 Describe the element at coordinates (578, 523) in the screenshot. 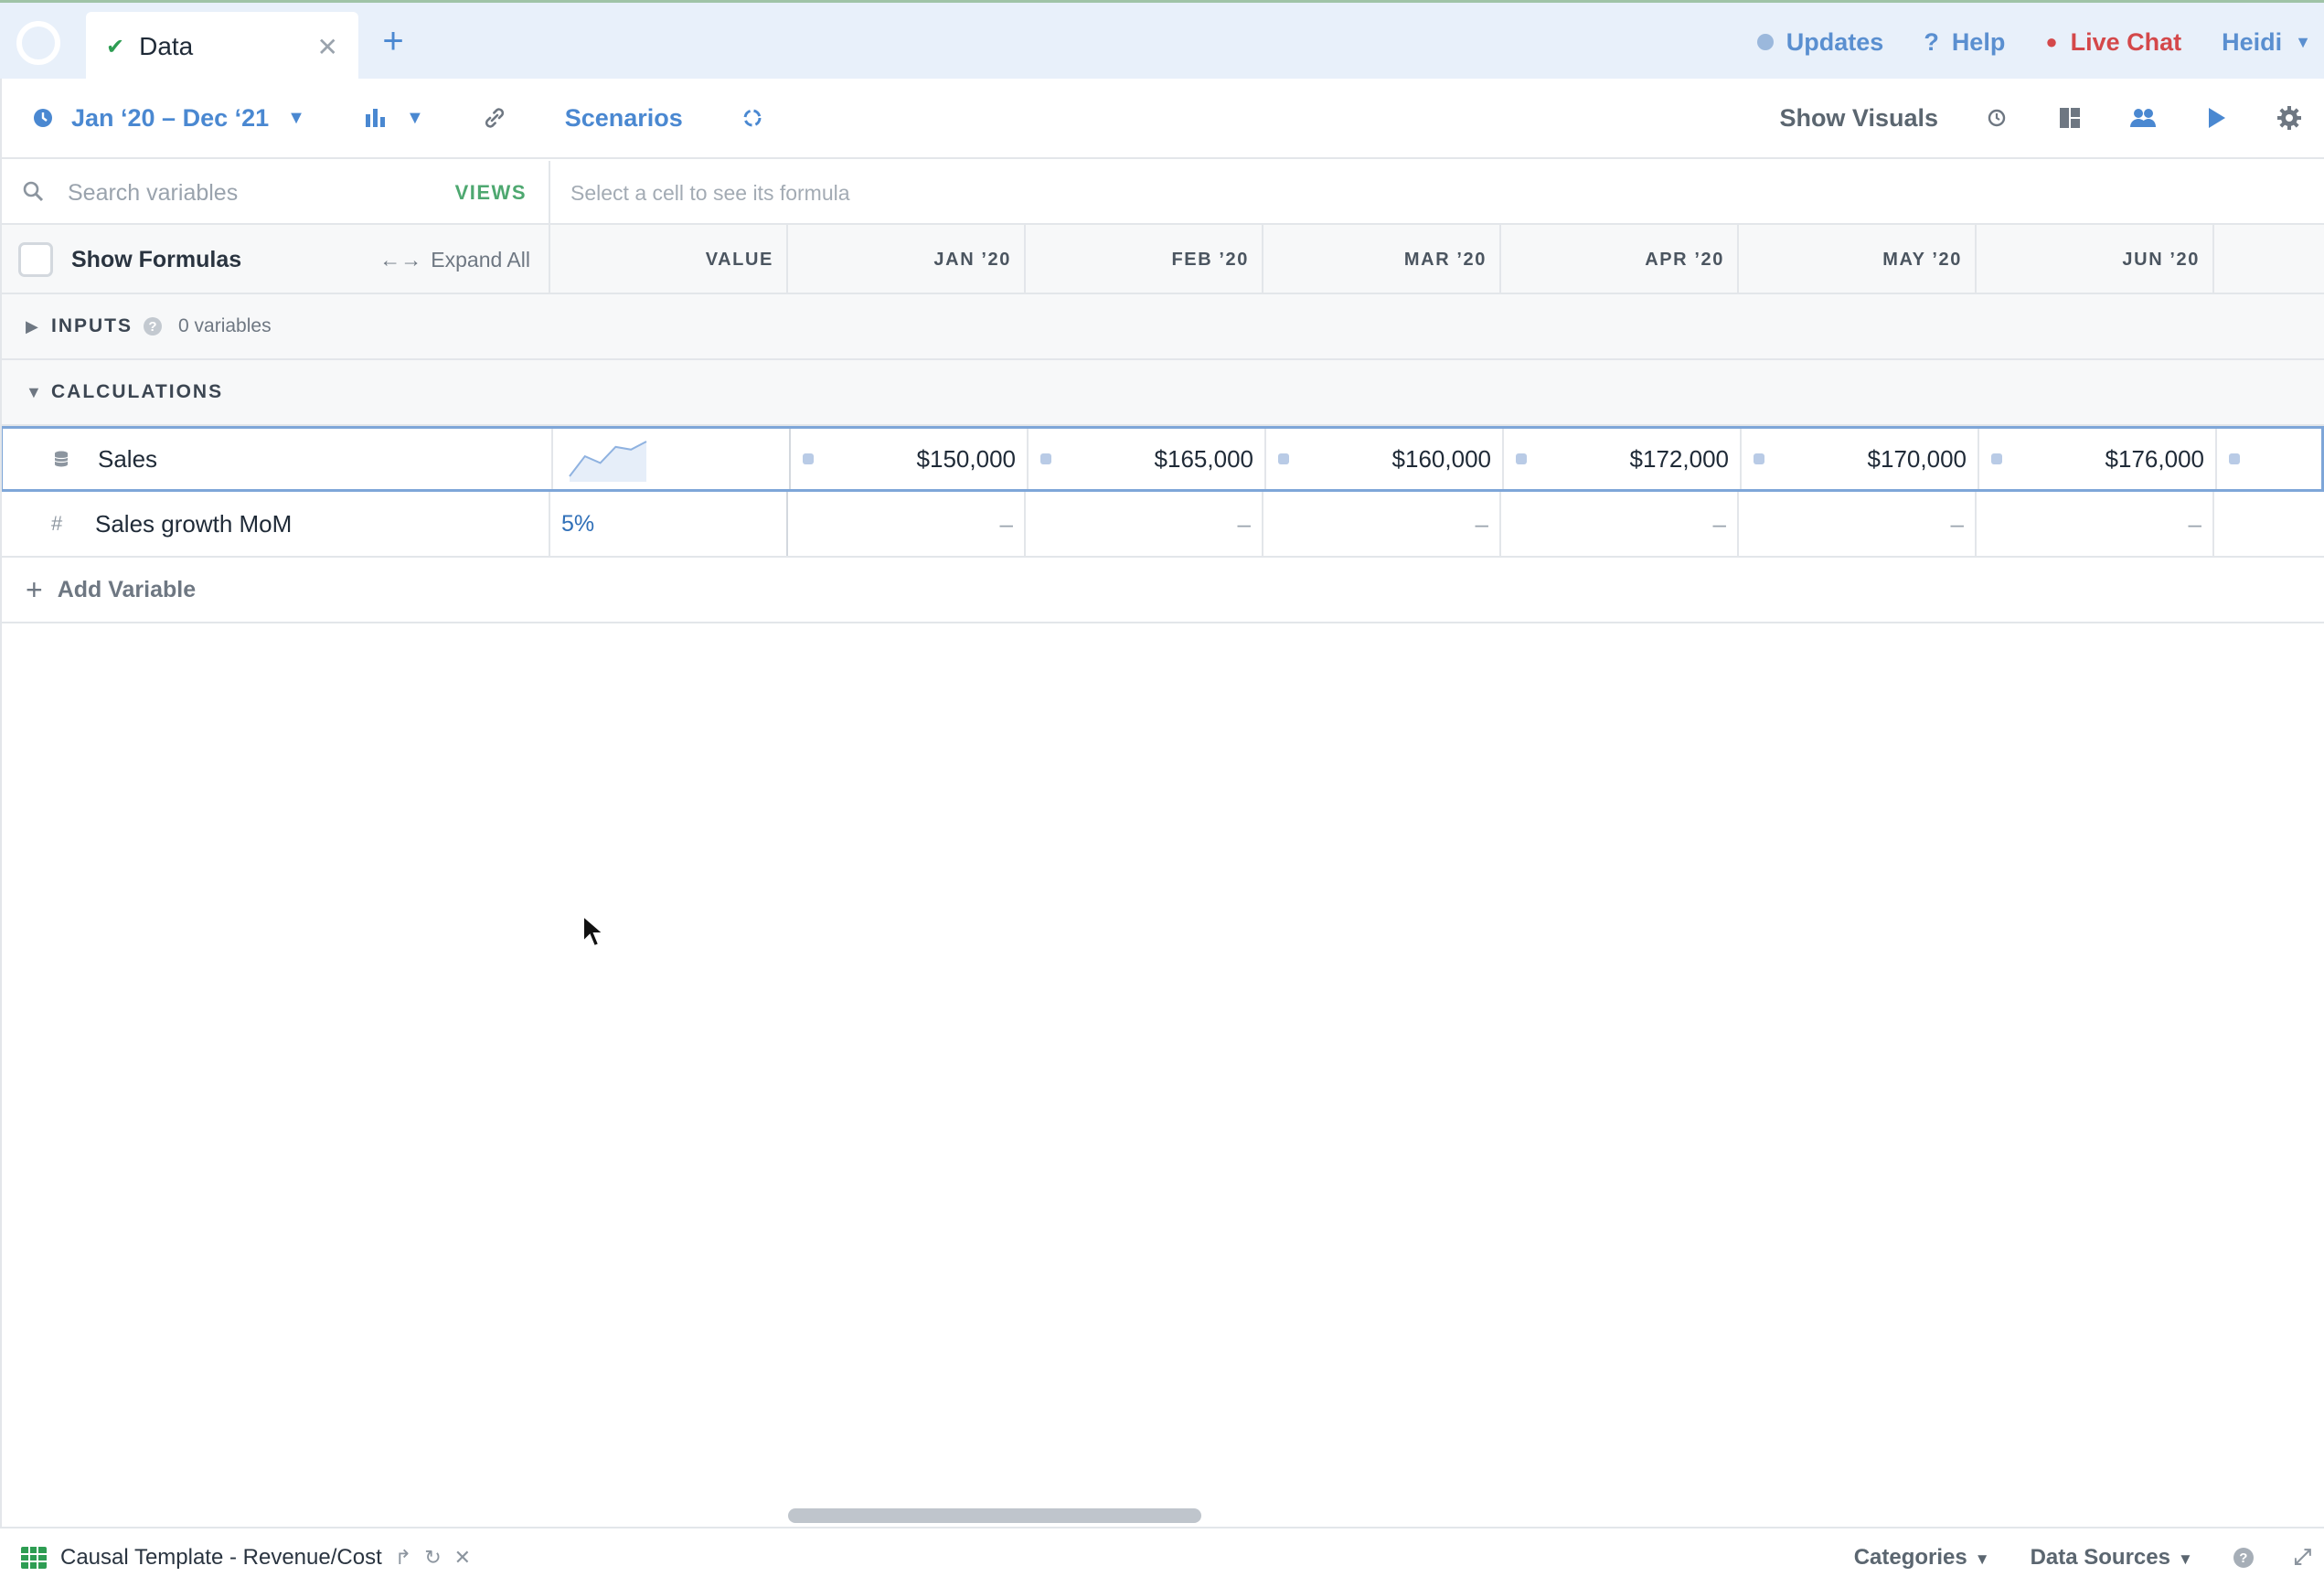

I see `value-text: 5%` at that location.